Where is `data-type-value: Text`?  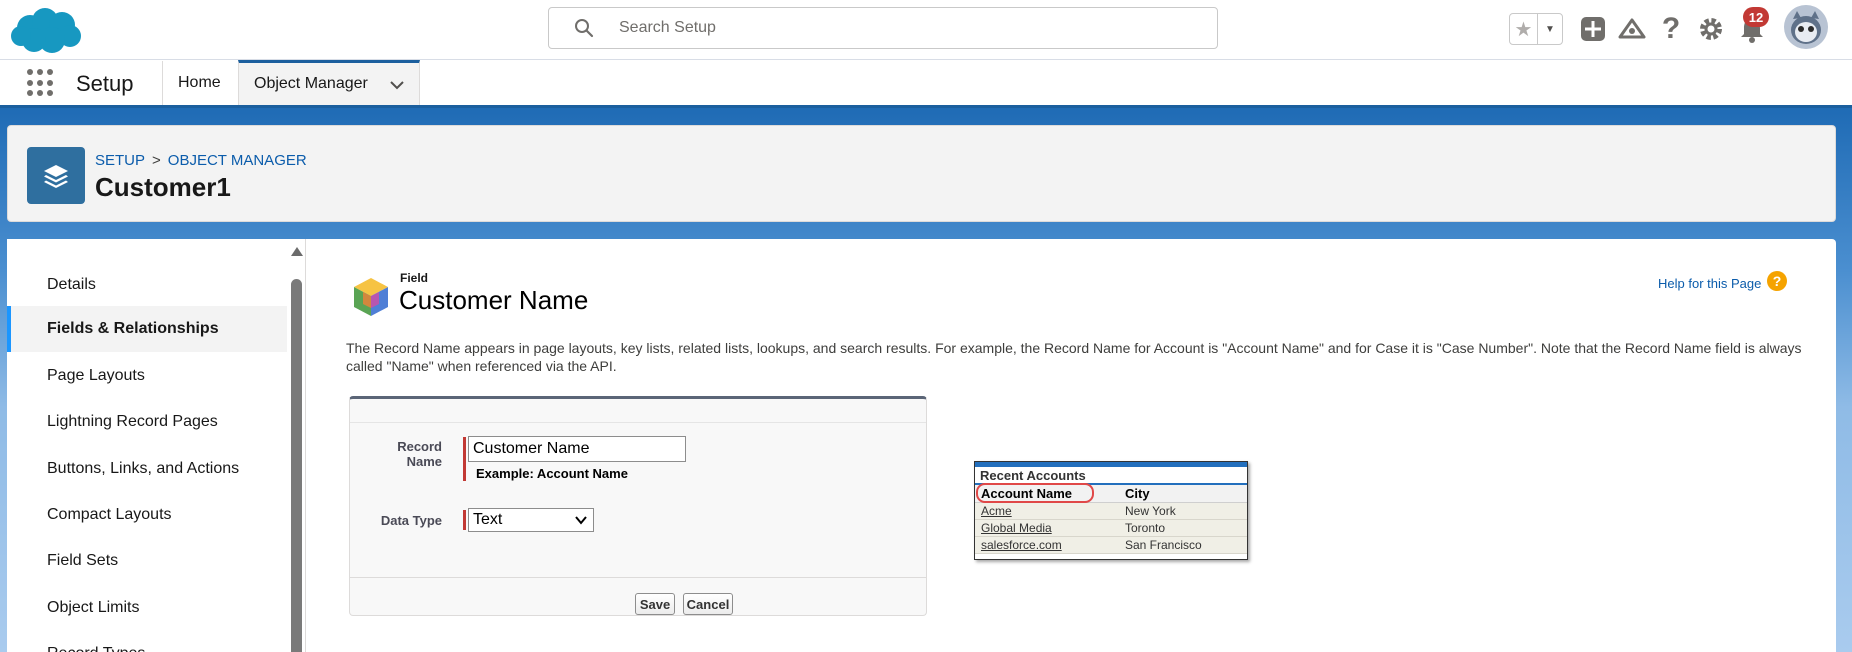 data-type-value: Text is located at coordinates (488, 519).